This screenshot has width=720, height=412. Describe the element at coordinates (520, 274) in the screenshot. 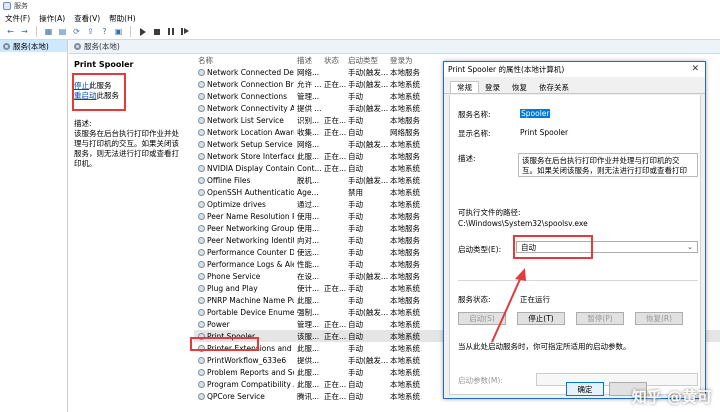

I see `arrow-head` at that location.